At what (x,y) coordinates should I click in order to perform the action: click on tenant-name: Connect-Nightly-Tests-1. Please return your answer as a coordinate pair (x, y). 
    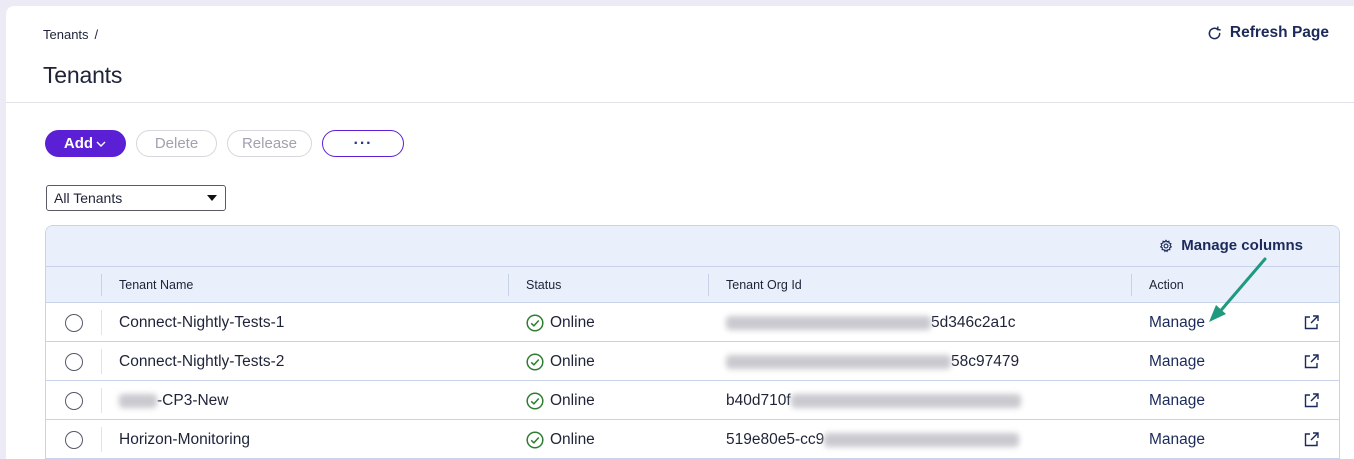
    Looking at the image, I should click on (202, 322).